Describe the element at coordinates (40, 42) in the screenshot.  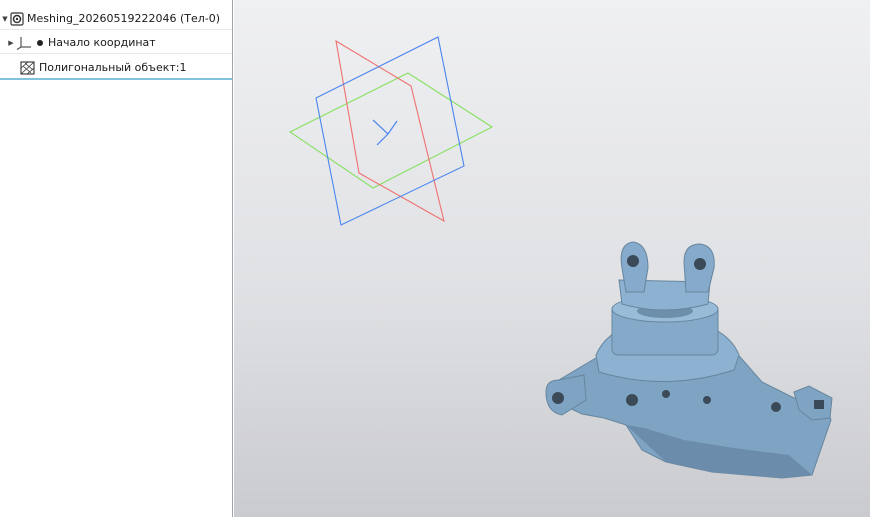
I see `dot-icon` at that location.